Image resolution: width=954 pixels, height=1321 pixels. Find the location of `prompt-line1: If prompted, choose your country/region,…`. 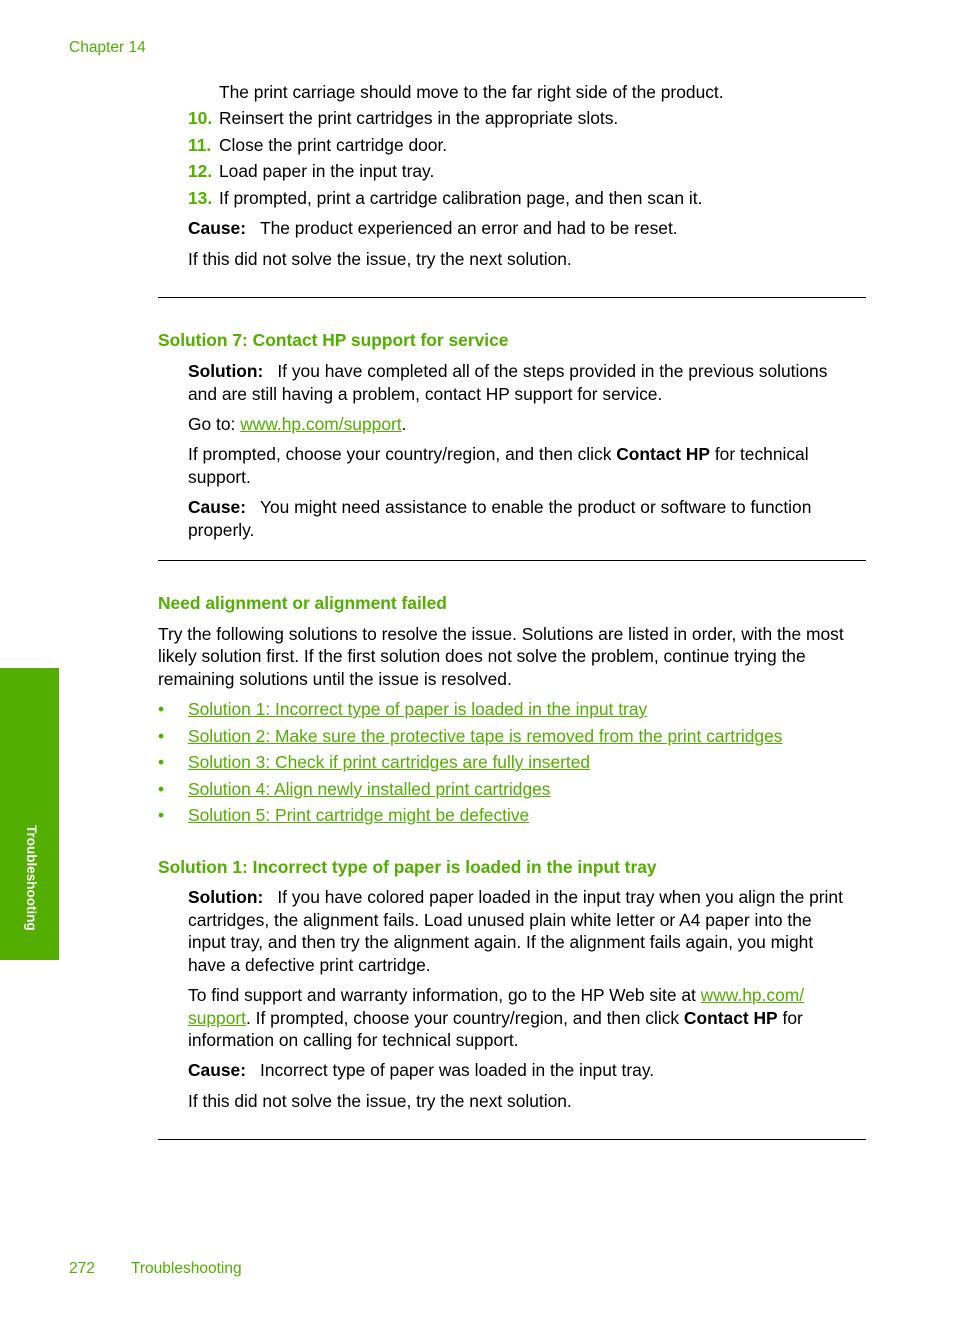

prompt-line1: If prompted, choose your country/region,… is located at coordinates (498, 454).